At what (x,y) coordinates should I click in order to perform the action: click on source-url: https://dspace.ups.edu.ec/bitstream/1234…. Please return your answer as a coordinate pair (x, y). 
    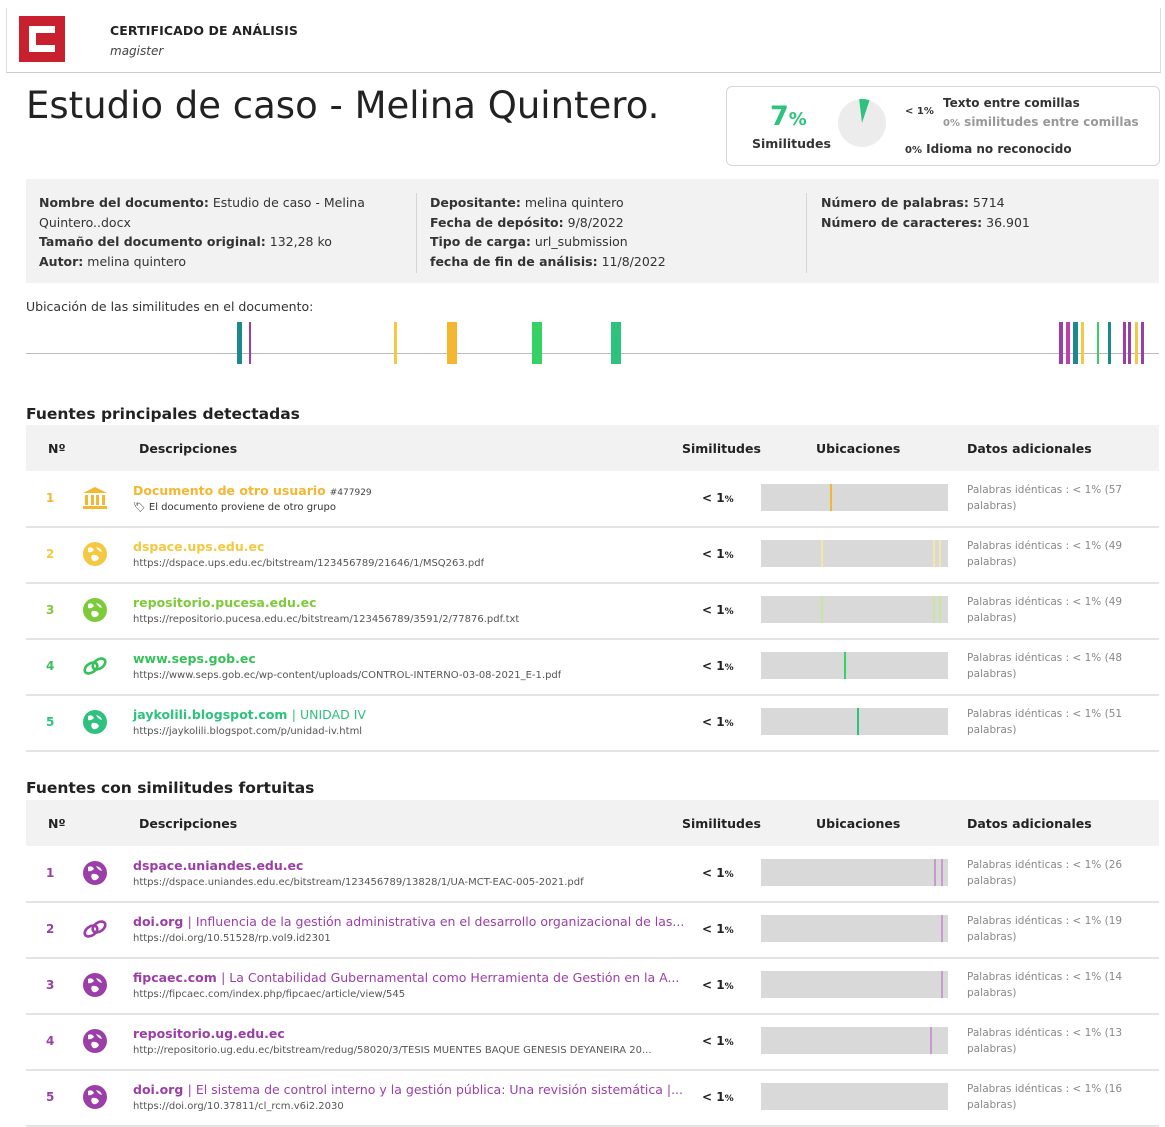
    Looking at the image, I should click on (308, 563).